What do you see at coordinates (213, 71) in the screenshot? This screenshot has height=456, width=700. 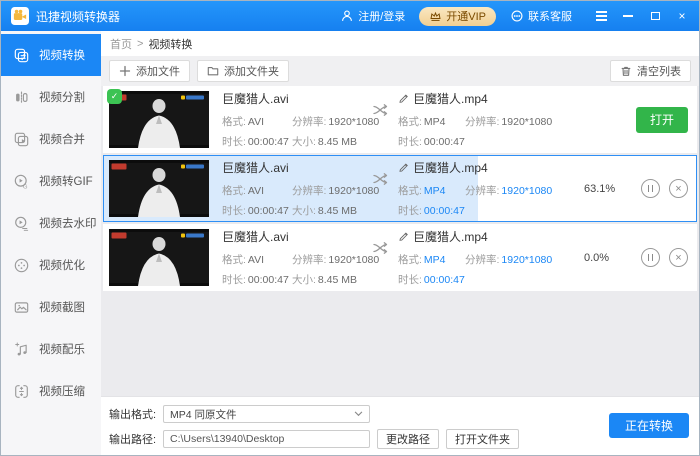 I see `folder-icon` at bounding box center [213, 71].